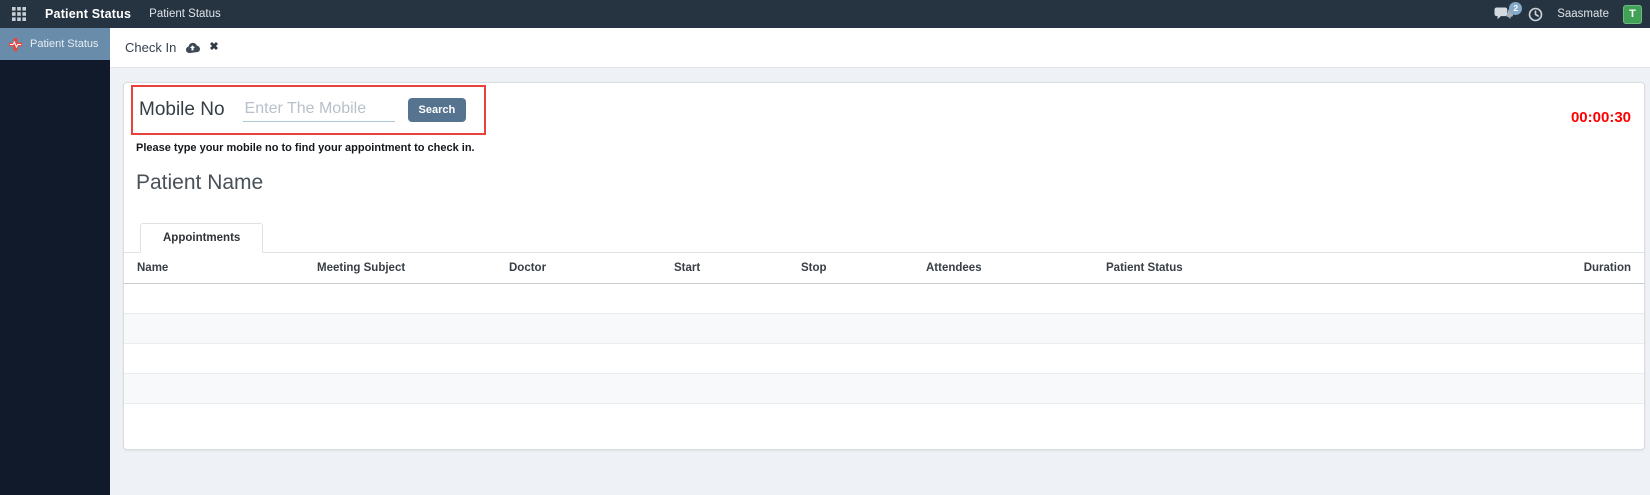  Describe the element at coordinates (884, 238) in the screenshot. I see `tab-bar: Appointments` at that location.